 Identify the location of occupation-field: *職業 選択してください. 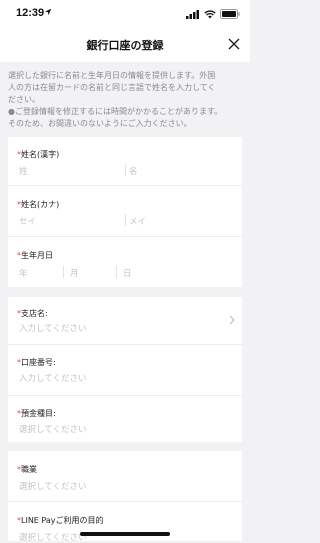
(125, 476).